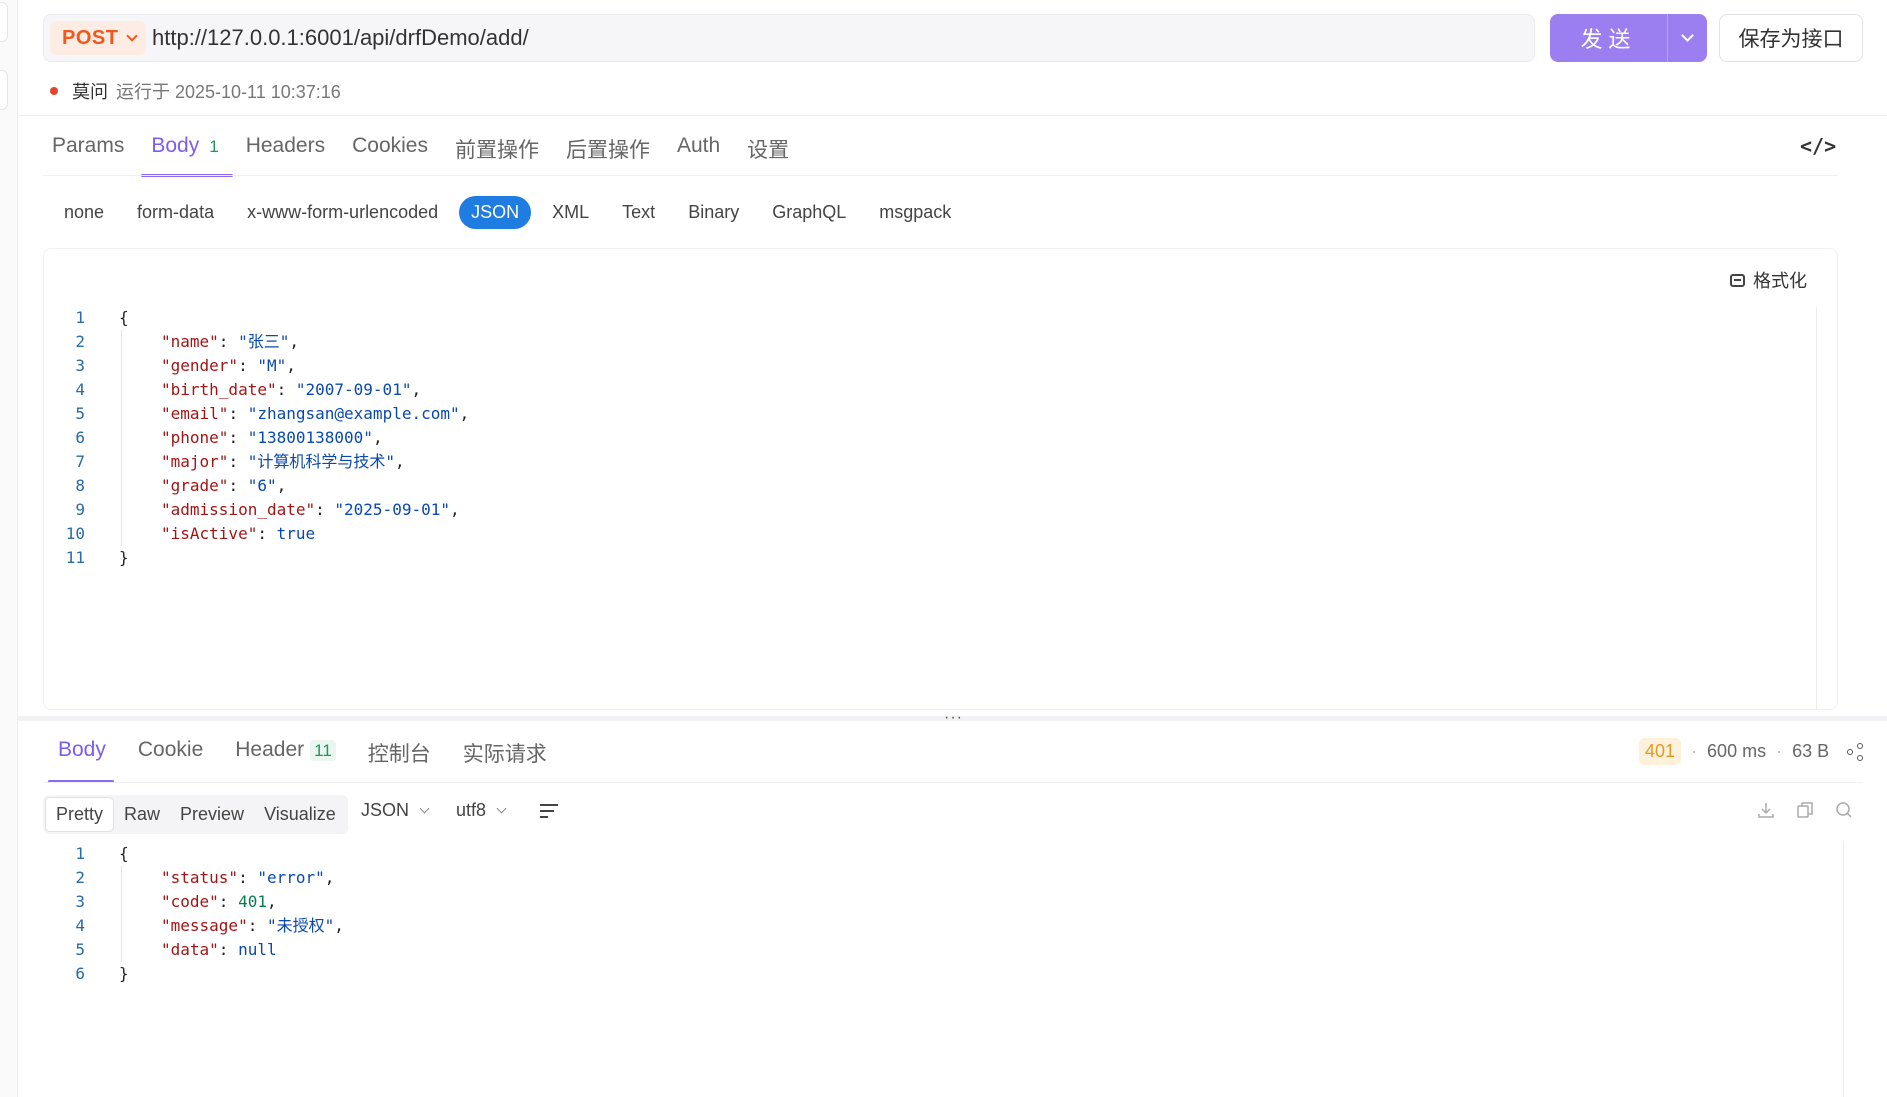 This screenshot has width=1887, height=1097. I want to click on user-avatar-icon, so click(54, 91).